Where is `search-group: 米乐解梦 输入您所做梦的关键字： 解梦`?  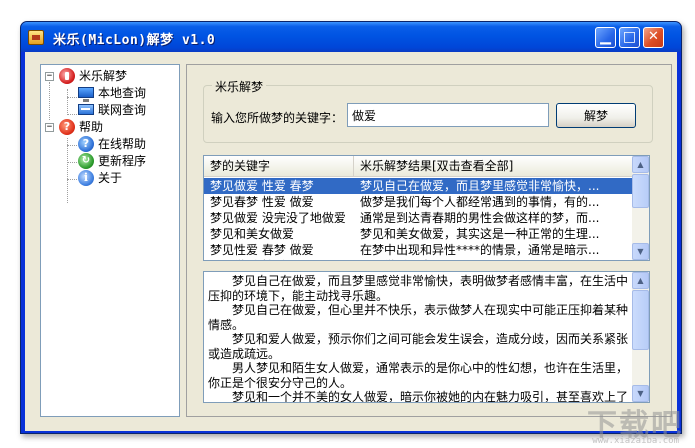 search-group: 米乐解梦 输入您所做梦的关键字： 解梦 is located at coordinates (428, 110).